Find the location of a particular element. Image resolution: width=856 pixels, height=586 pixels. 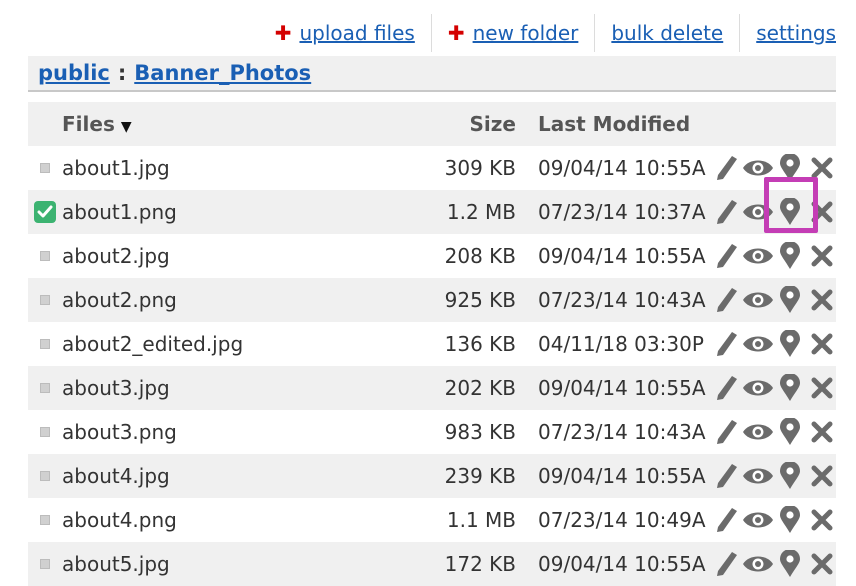

file-name: about3.jpg is located at coordinates (212, 388).